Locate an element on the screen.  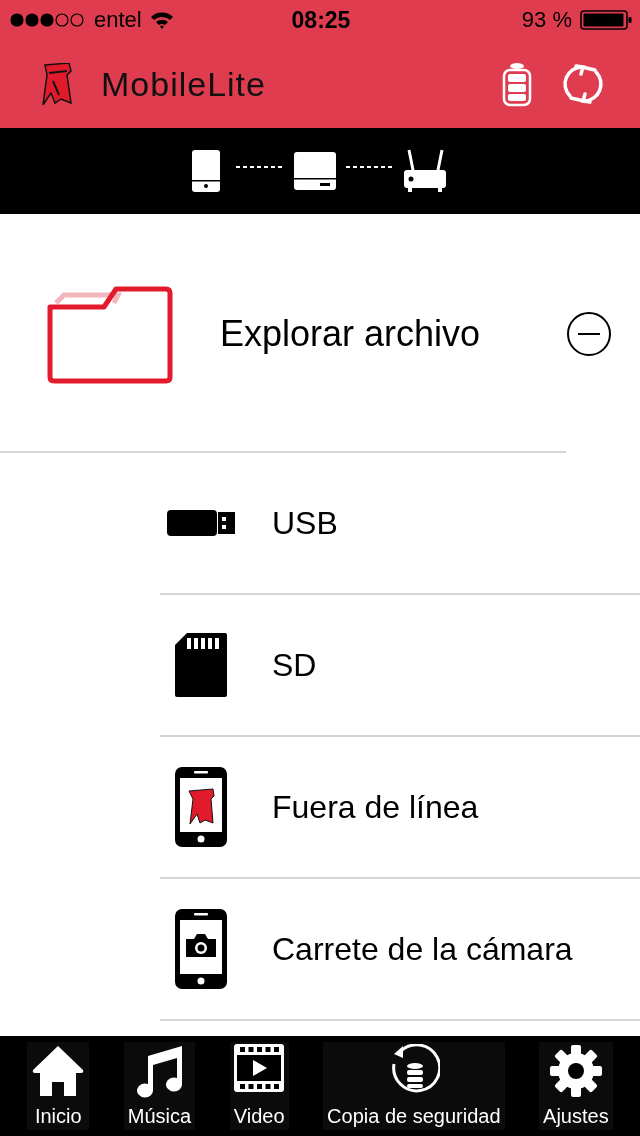
wifi-icon is located at coordinates (161, 20).